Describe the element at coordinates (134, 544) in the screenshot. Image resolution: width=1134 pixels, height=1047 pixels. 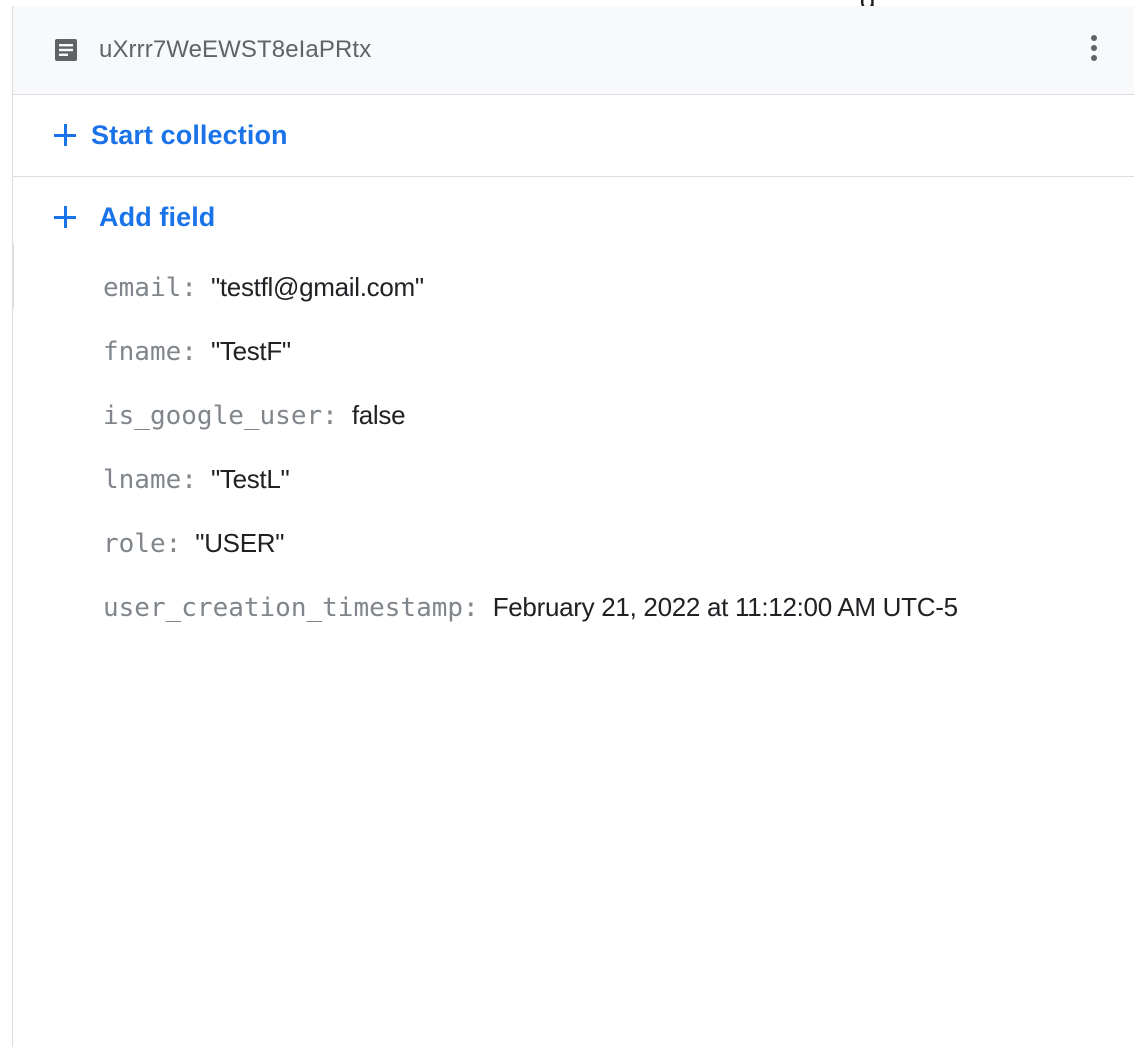
I see `field-key: role` at that location.